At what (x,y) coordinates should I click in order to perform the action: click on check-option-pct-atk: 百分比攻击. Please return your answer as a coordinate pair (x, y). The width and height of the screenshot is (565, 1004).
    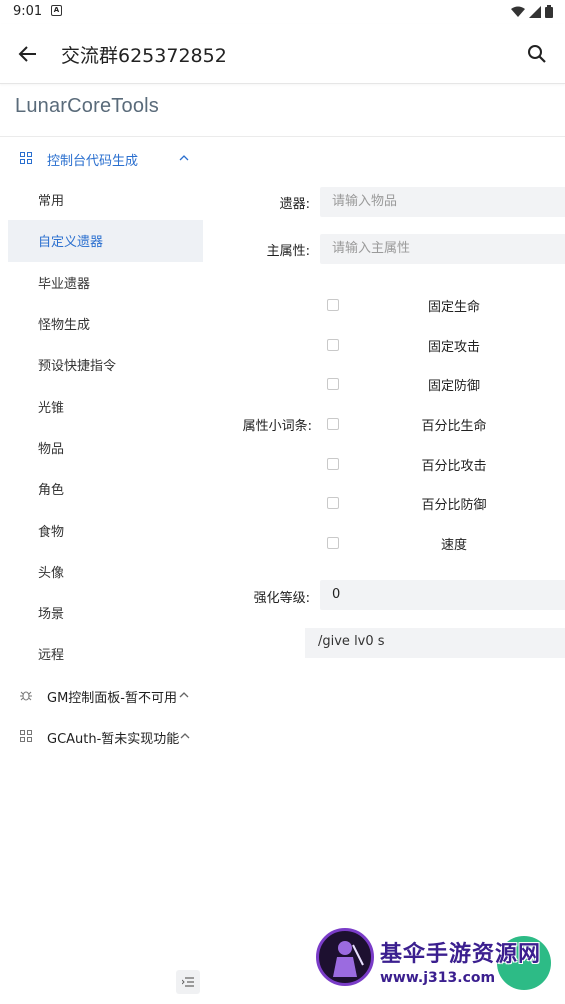
    Looking at the image, I should click on (442, 464).